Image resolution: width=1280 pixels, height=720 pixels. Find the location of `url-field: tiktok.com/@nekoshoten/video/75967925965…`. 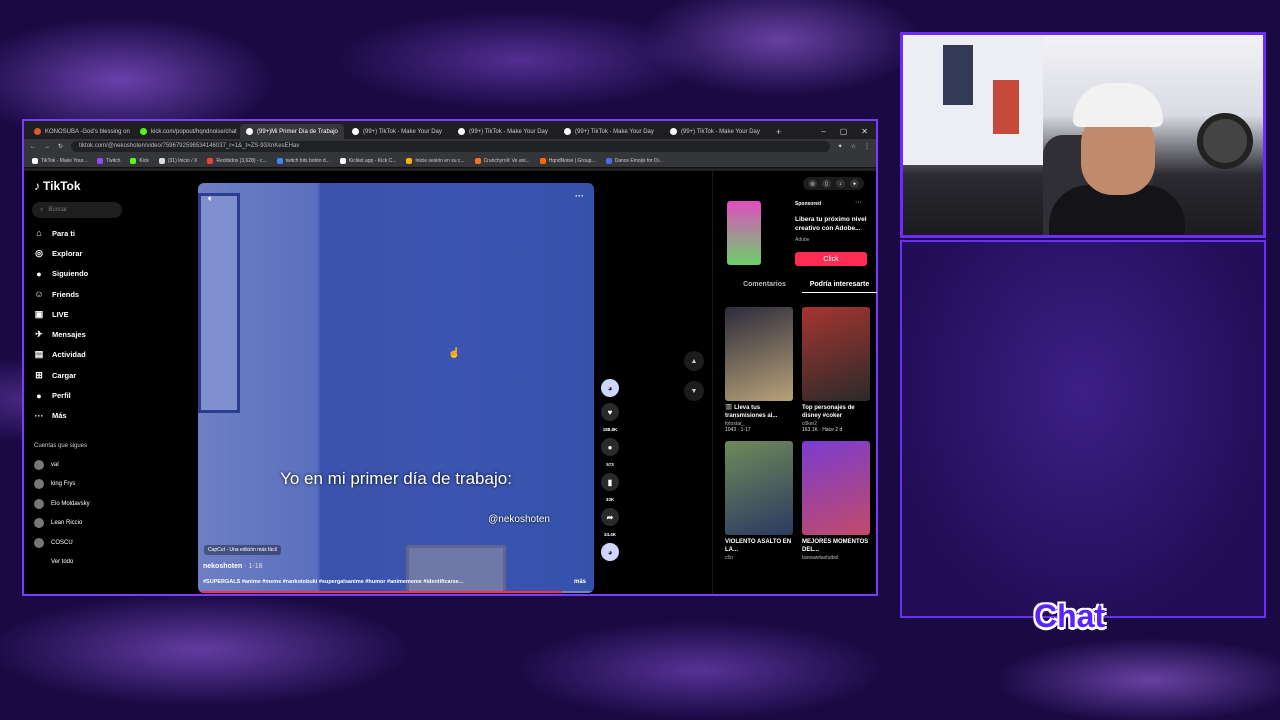

url-field: tiktok.com/@nekoshoten/video/75967925965… is located at coordinates (450, 146).